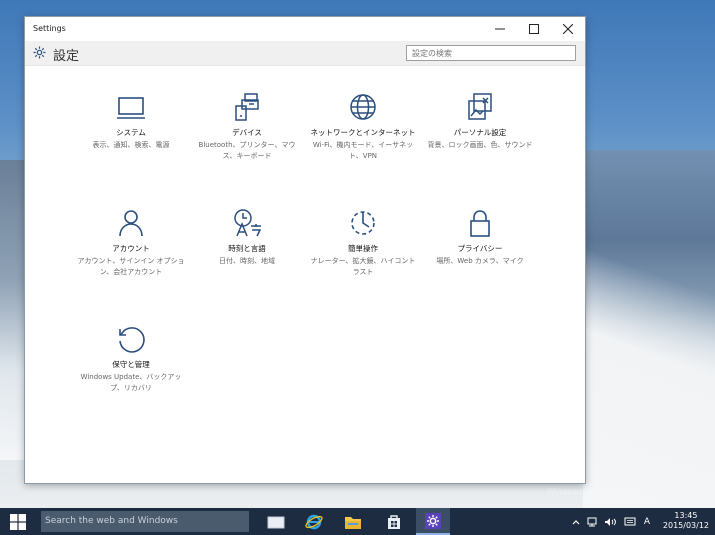 This screenshot has width=715, height=535. I want to click on action-center-button, so click(630, 521).